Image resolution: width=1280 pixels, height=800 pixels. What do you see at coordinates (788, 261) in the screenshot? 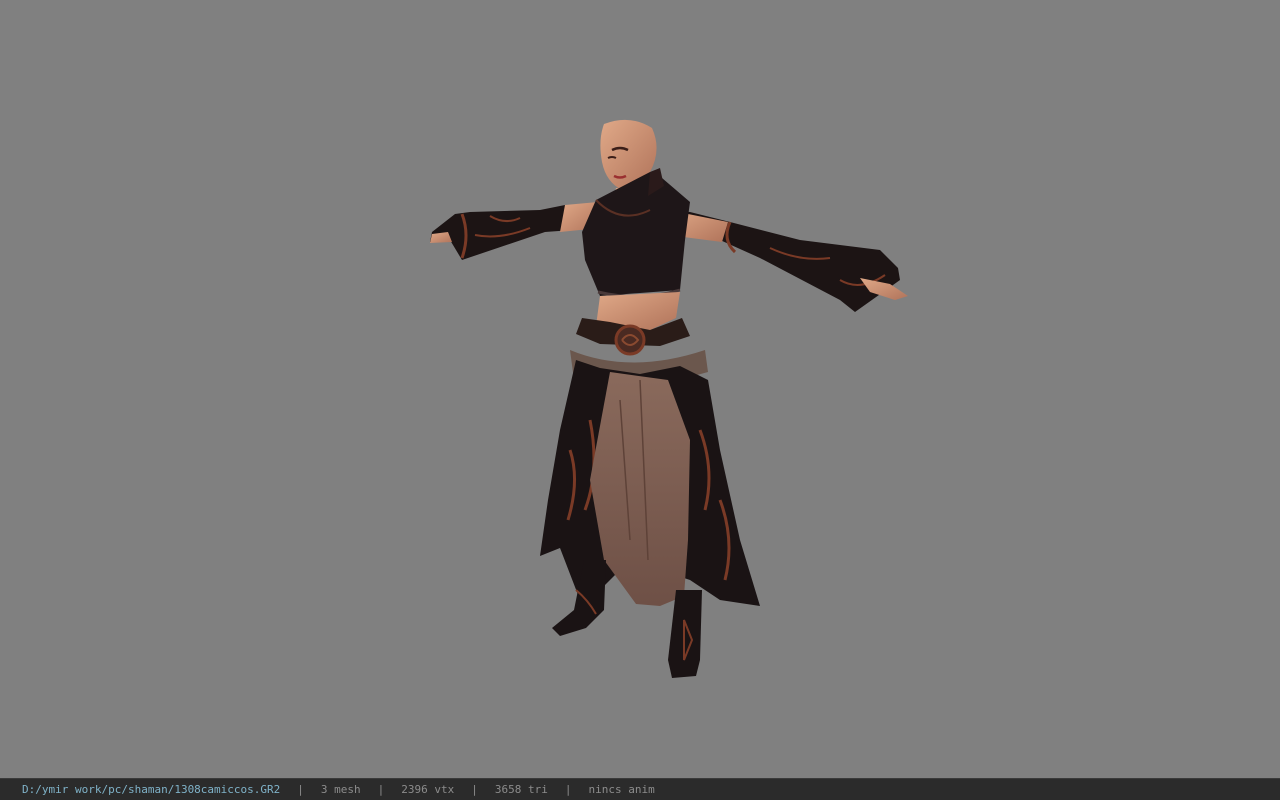
I see `right-arm` at bounding box center [788, 261].